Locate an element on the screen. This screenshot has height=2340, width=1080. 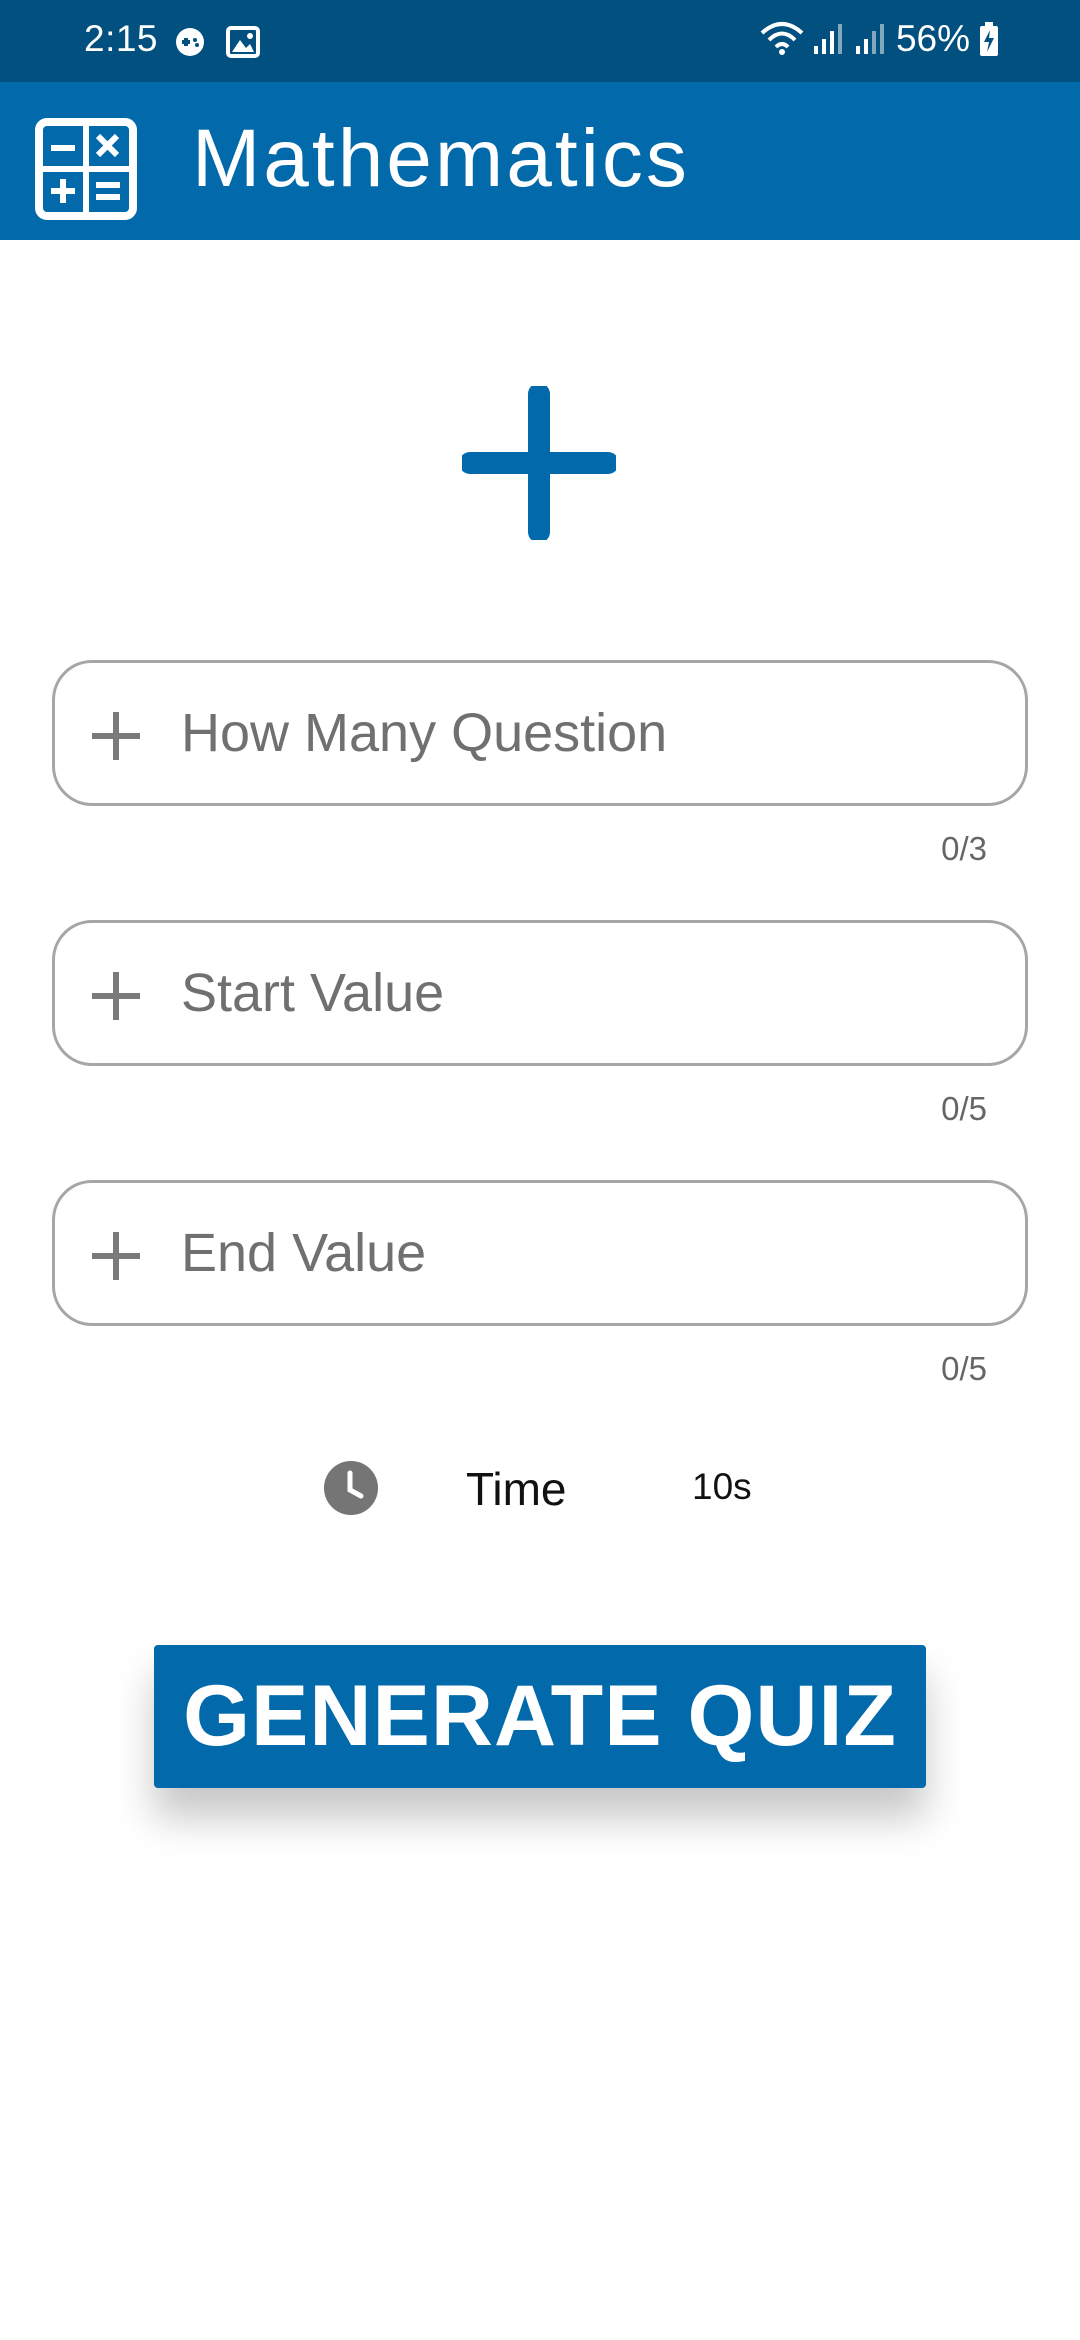
status-time: 2:15 is located at coordinates (121, 38).